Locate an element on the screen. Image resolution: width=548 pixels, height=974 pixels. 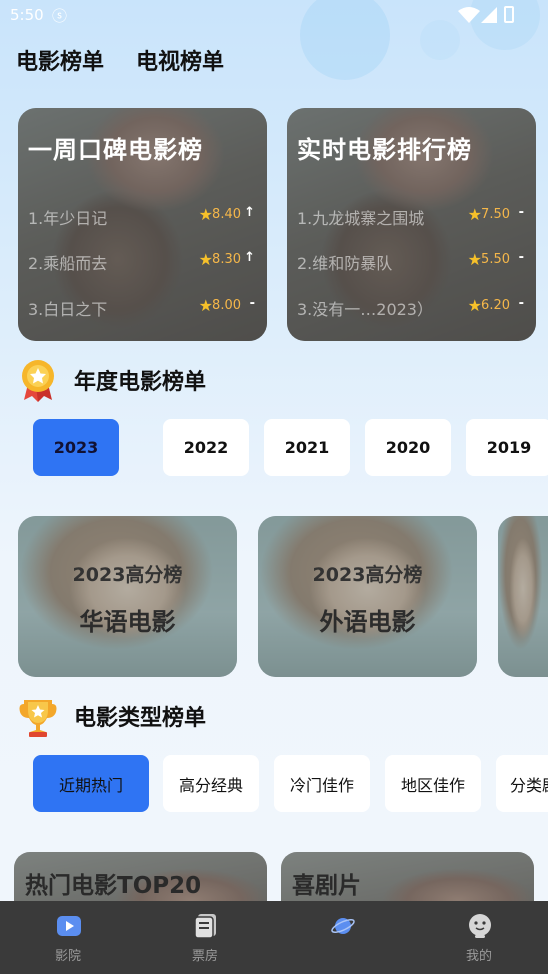
box-office-icon is located at coordinates (205, 926).